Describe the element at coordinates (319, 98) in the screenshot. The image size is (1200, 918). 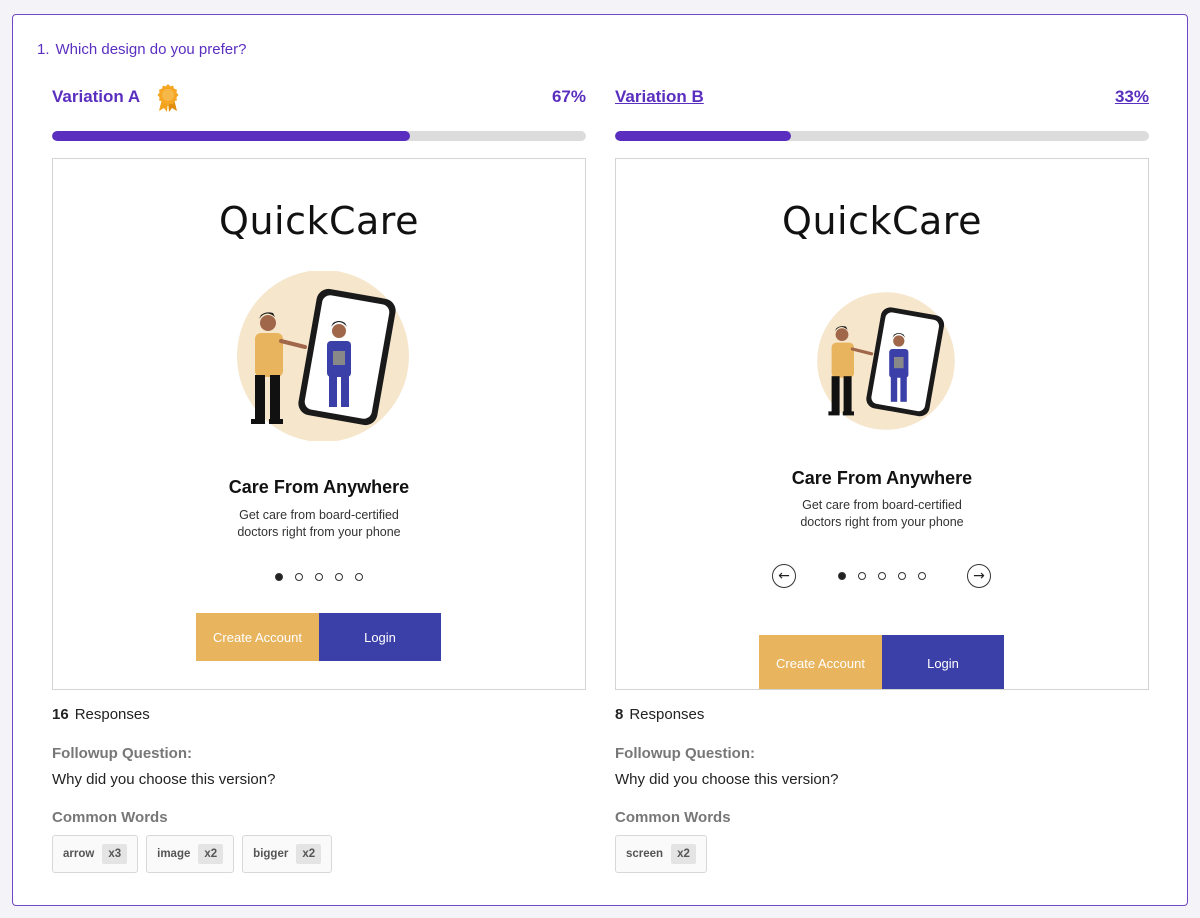
I see `variation-header: Variation A 67%` at that location.